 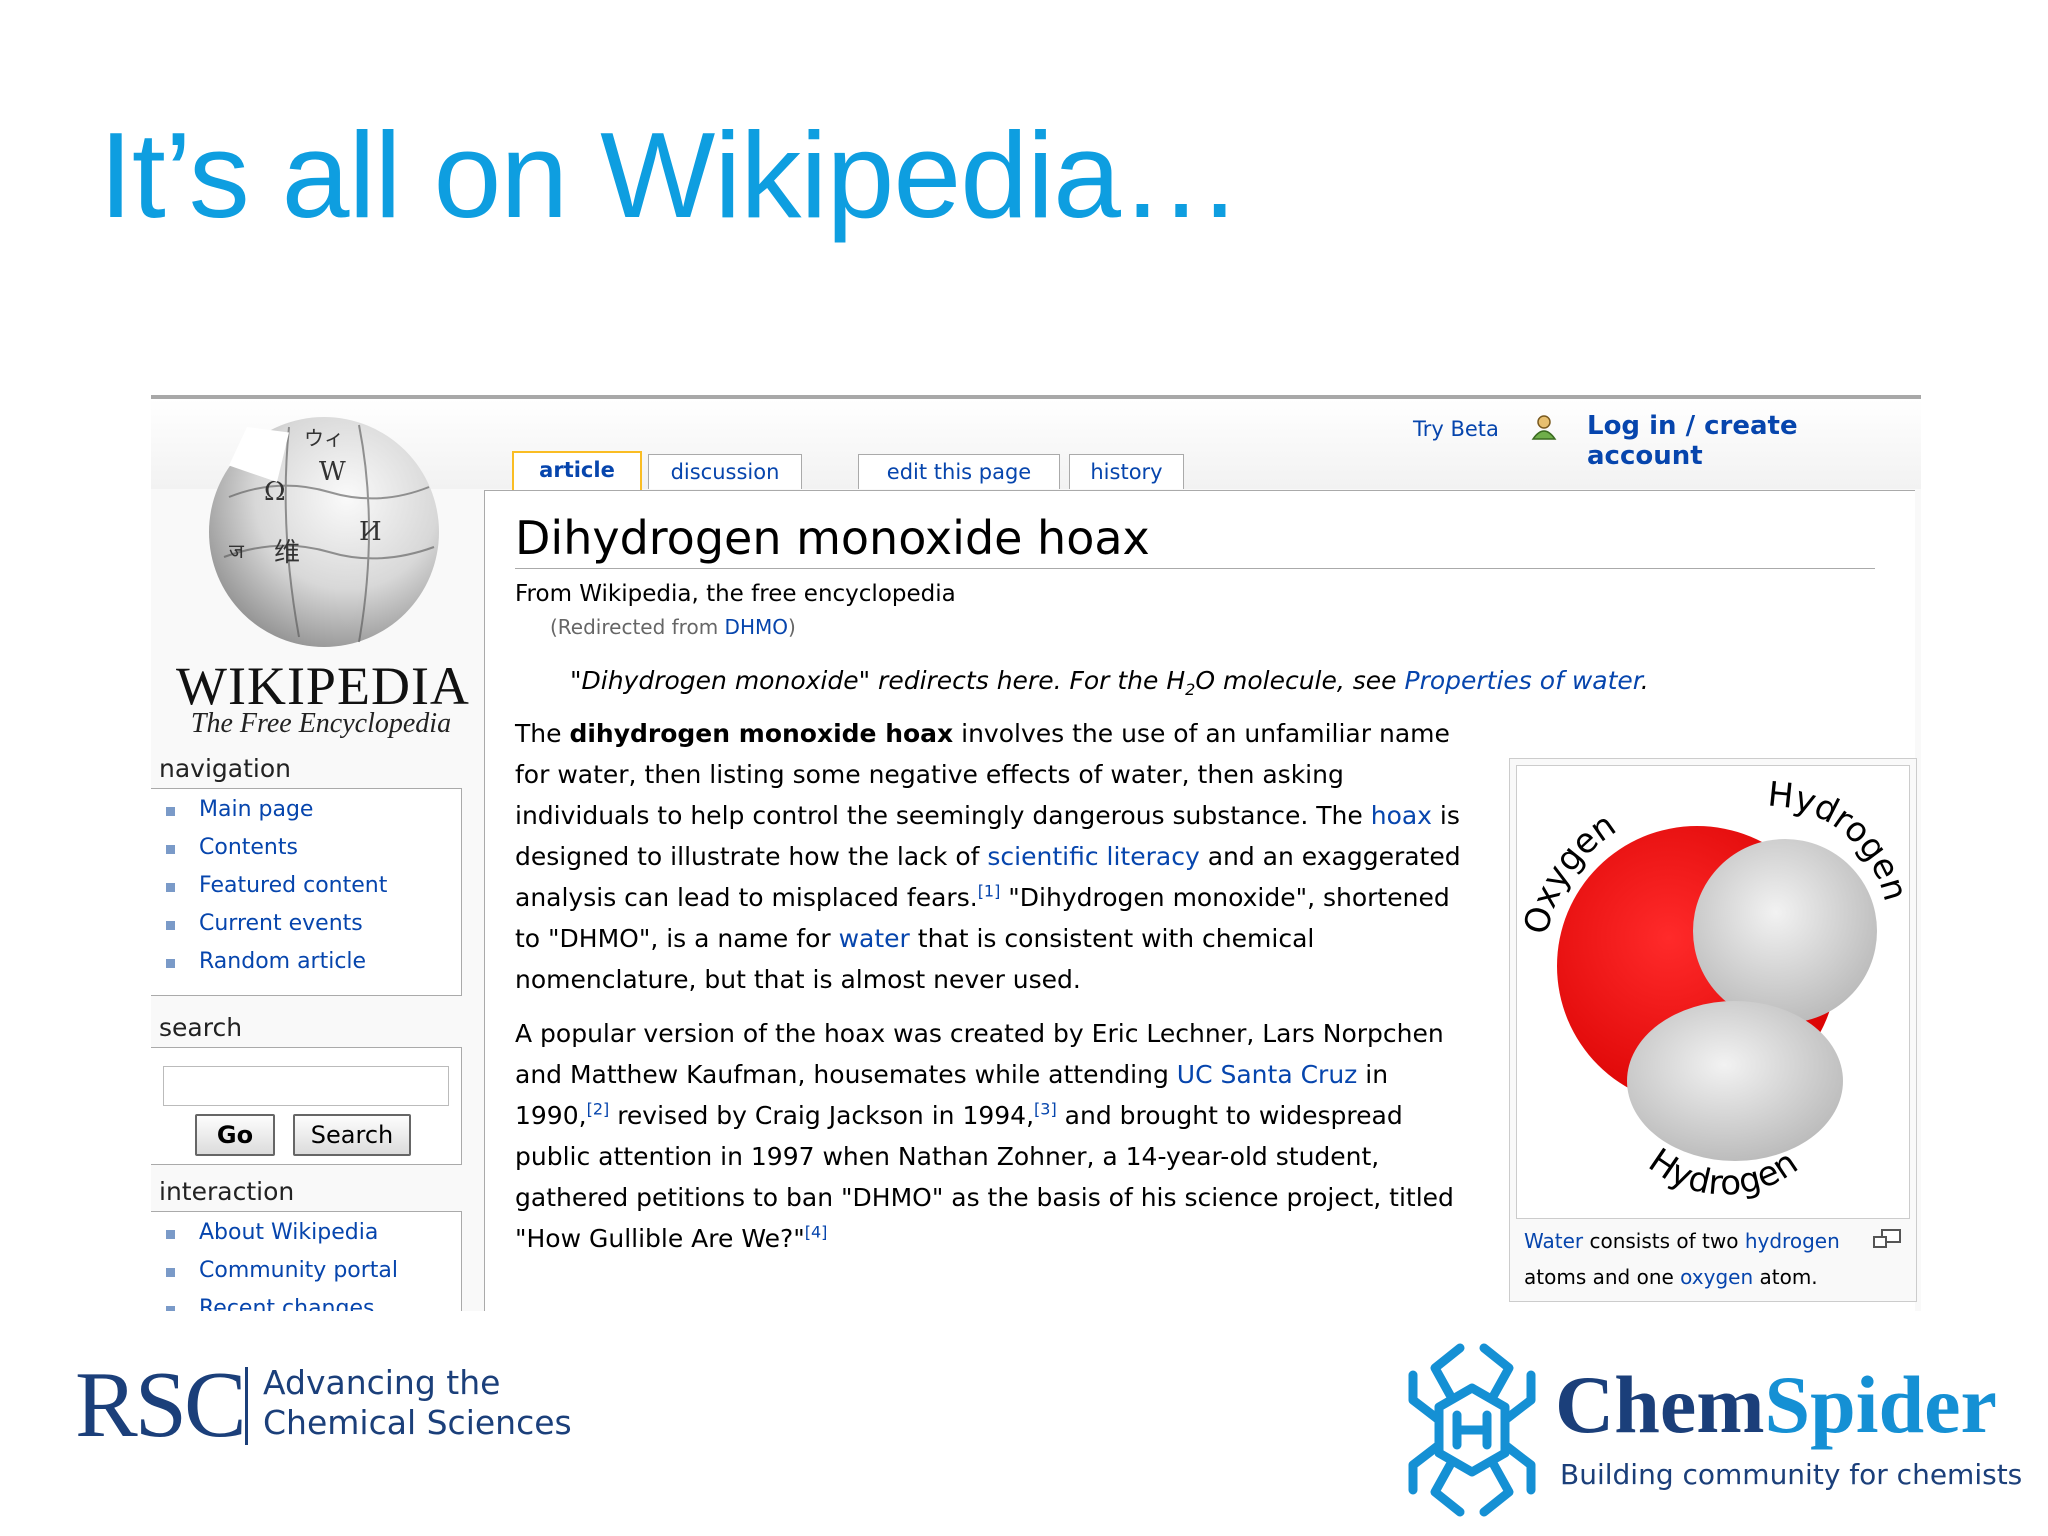 I want to click on caption-oxygen-link: oxygen, so click(x=1716, y=1277).